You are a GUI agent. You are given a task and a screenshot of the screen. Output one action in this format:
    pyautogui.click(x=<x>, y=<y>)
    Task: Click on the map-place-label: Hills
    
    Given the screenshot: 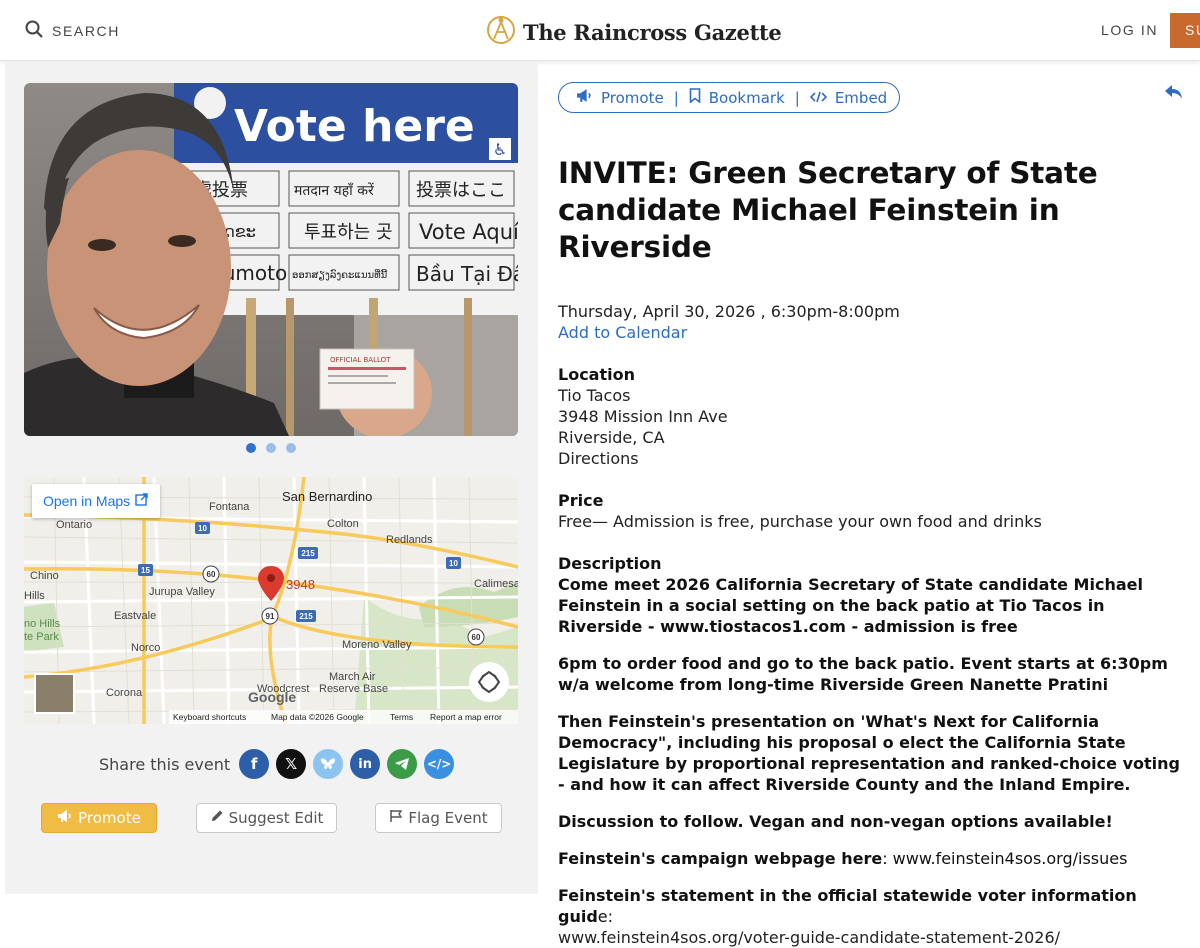 What is the action you would take?
    pyautogui.click(x=34, y=596)
    